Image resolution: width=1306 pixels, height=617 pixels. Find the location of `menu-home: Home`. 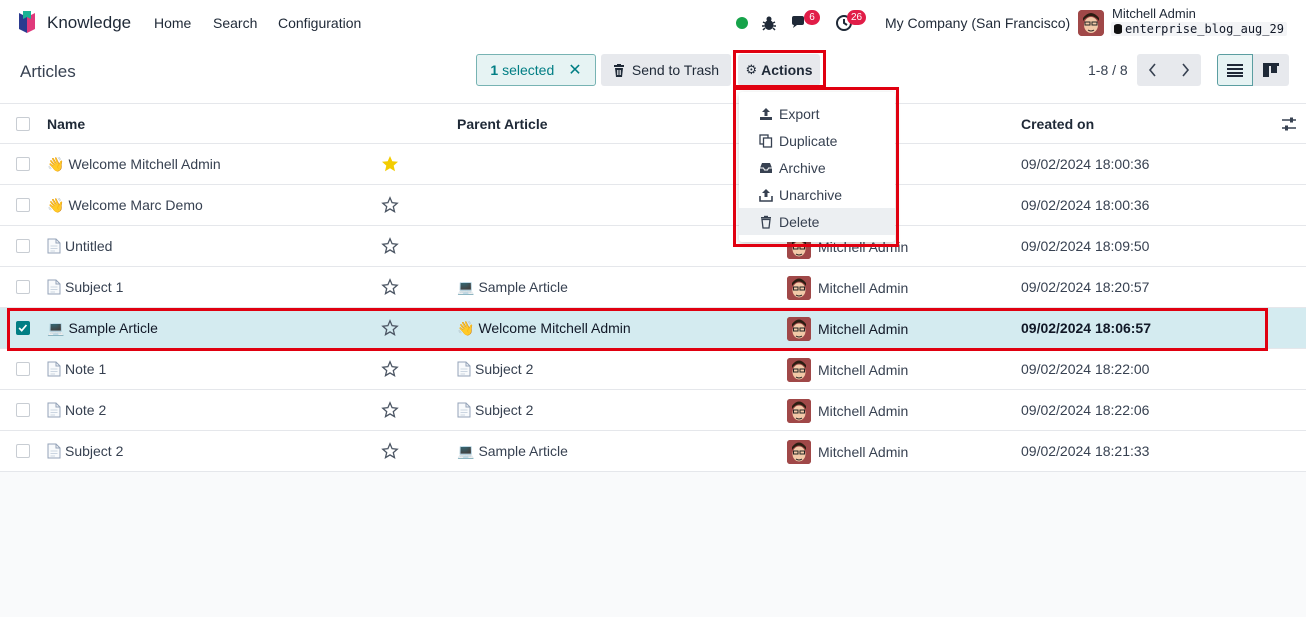

menu-home: Home is located at coordinates (172, 23).